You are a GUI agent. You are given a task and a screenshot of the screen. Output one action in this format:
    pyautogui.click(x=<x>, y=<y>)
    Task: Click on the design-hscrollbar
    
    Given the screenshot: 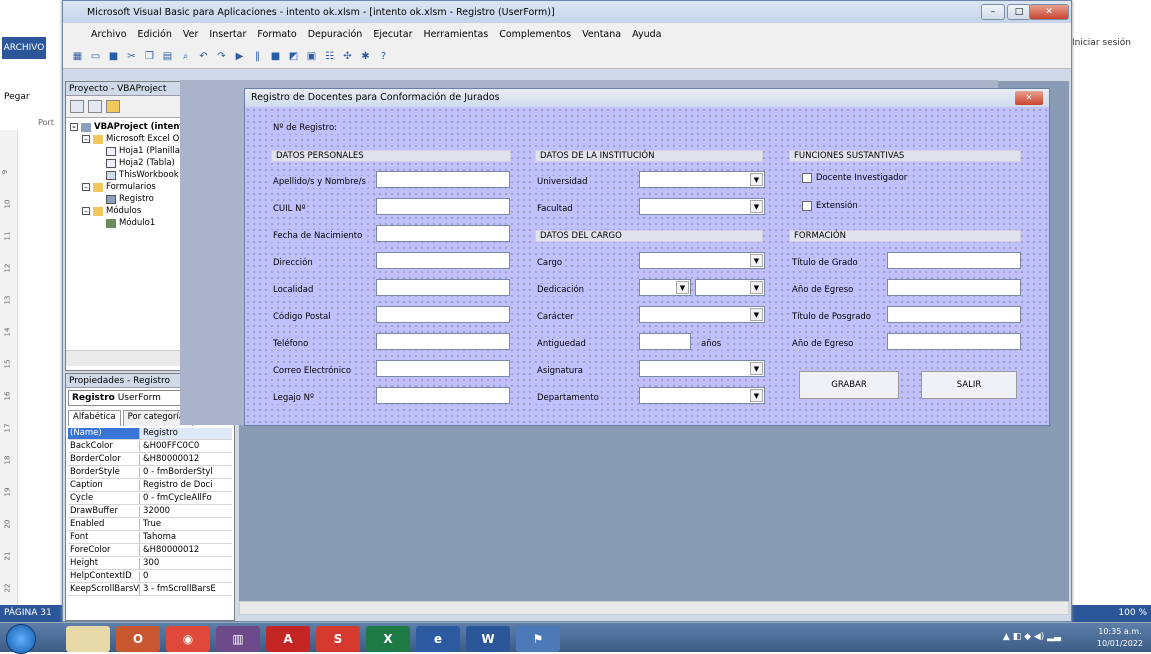 What is the action you would take?
    pyautogui.click(x=654, y=608)
    